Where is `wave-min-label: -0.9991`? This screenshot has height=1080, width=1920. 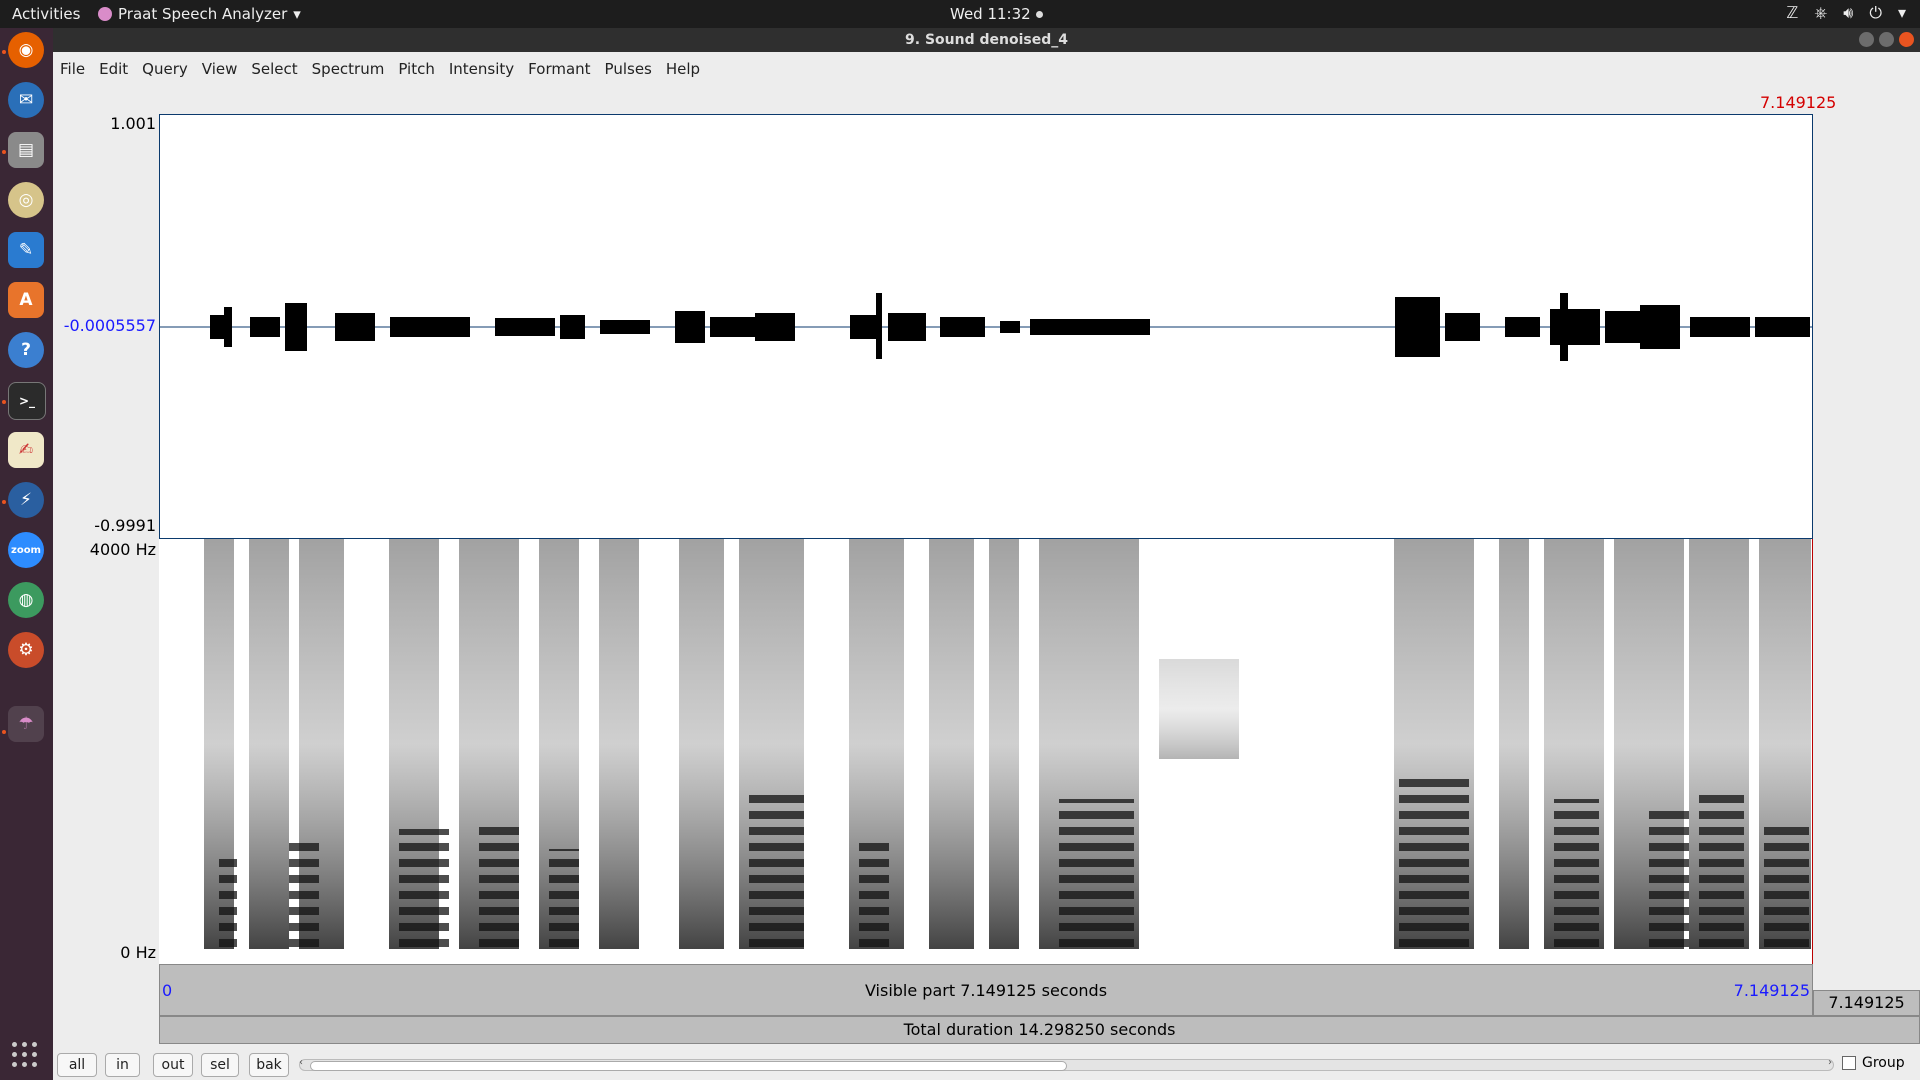
wave-min-label: -0.9991 is located at coordinates (125, 525).